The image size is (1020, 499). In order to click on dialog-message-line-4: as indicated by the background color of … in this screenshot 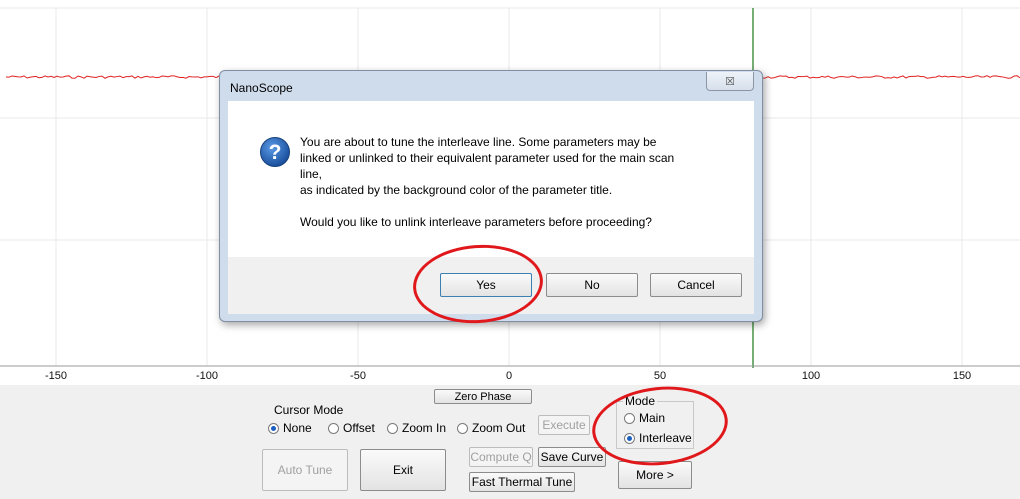, I will do `click(456, 190)`.